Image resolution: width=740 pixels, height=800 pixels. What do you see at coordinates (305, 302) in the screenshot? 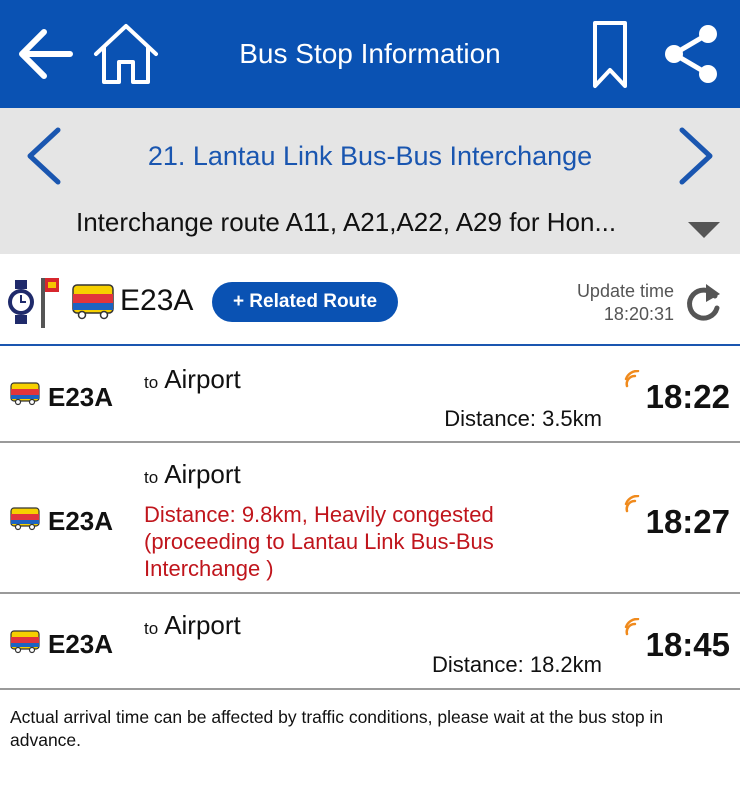
I see `related-route-button: + Related Route` at bounding box center [305, 302].